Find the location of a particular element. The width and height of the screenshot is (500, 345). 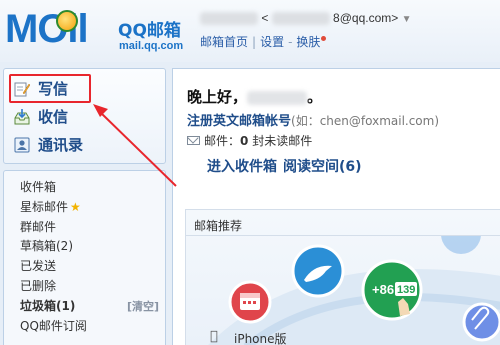

promo-bird-icon is located at coordinates (318, 271).